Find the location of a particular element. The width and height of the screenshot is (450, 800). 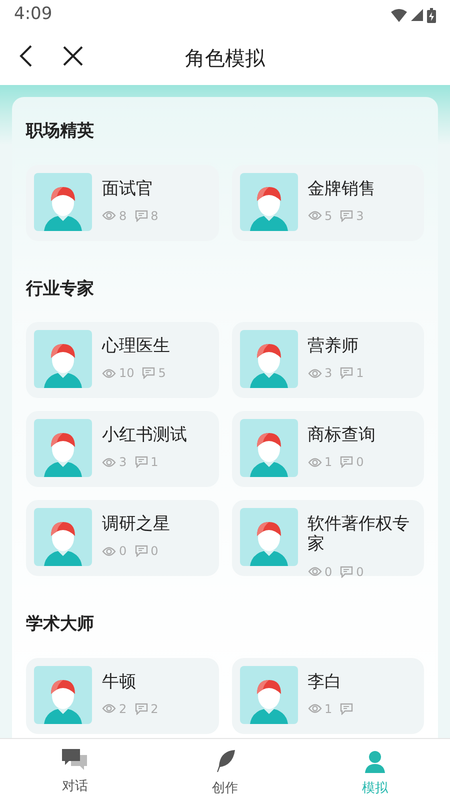

role-name: 调研之星 is located at coordinates (136, 524).